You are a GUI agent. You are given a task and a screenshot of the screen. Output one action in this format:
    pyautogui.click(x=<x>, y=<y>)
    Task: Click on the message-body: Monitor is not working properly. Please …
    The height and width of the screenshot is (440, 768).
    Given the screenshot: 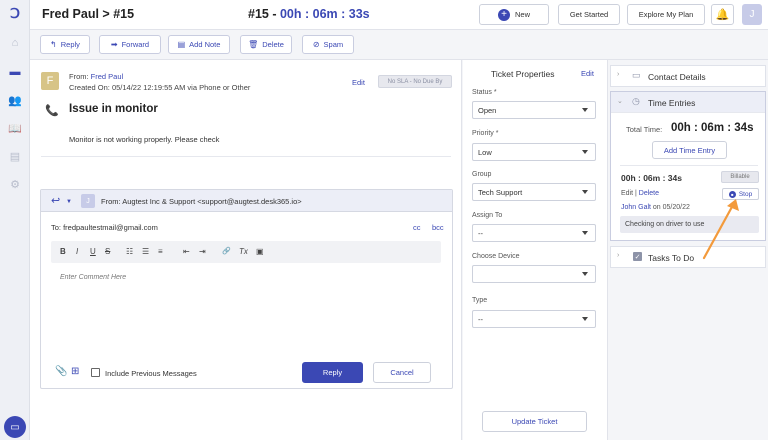 What is the action you would take?
    pyautogui.click(x=144, y=139)
    